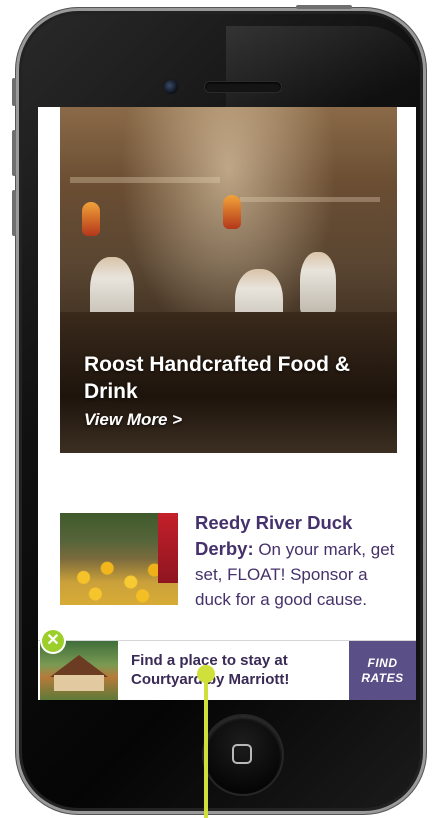 The width and height of the screenshot is (438, 818). I want to click on hero-chef, so click(318, 283).